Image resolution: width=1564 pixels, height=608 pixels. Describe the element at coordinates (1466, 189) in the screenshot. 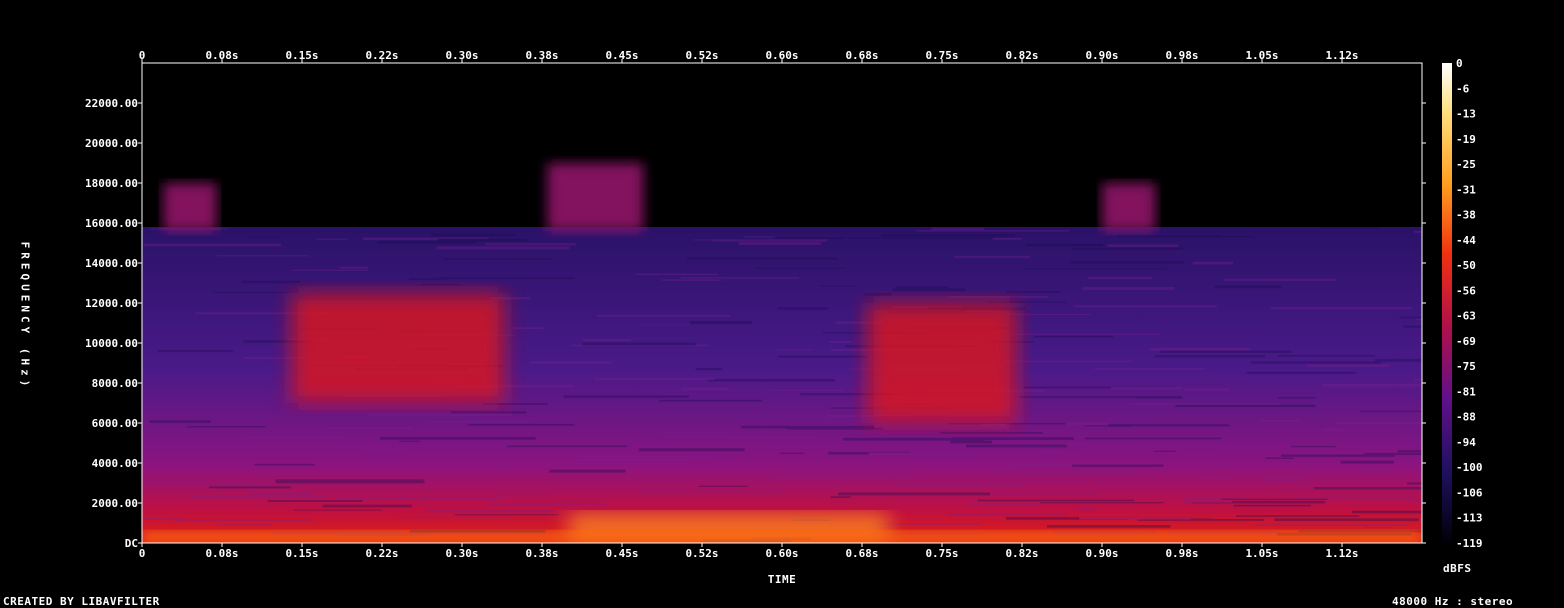

I see `colorbar-tick-label: -31` at that location.